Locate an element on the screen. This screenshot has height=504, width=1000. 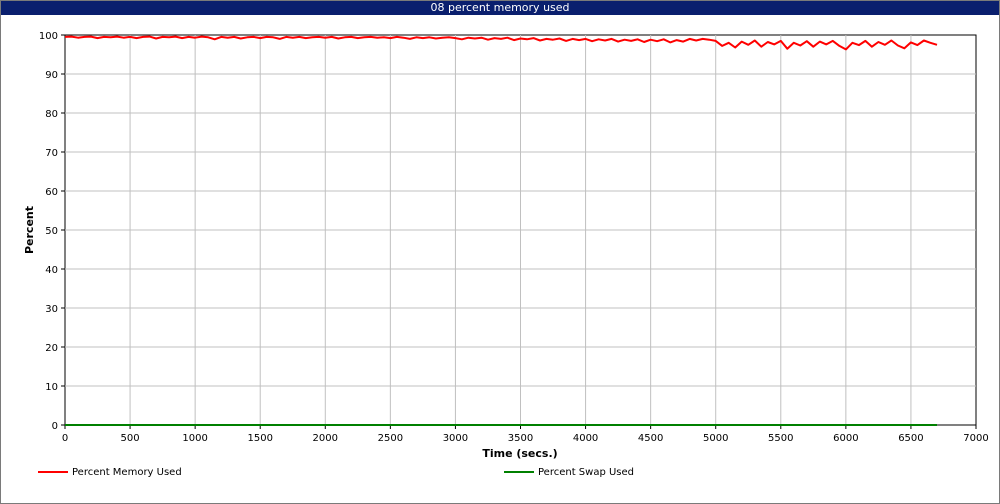
y-tick-label: 30 is located at coordinates (51, 309).